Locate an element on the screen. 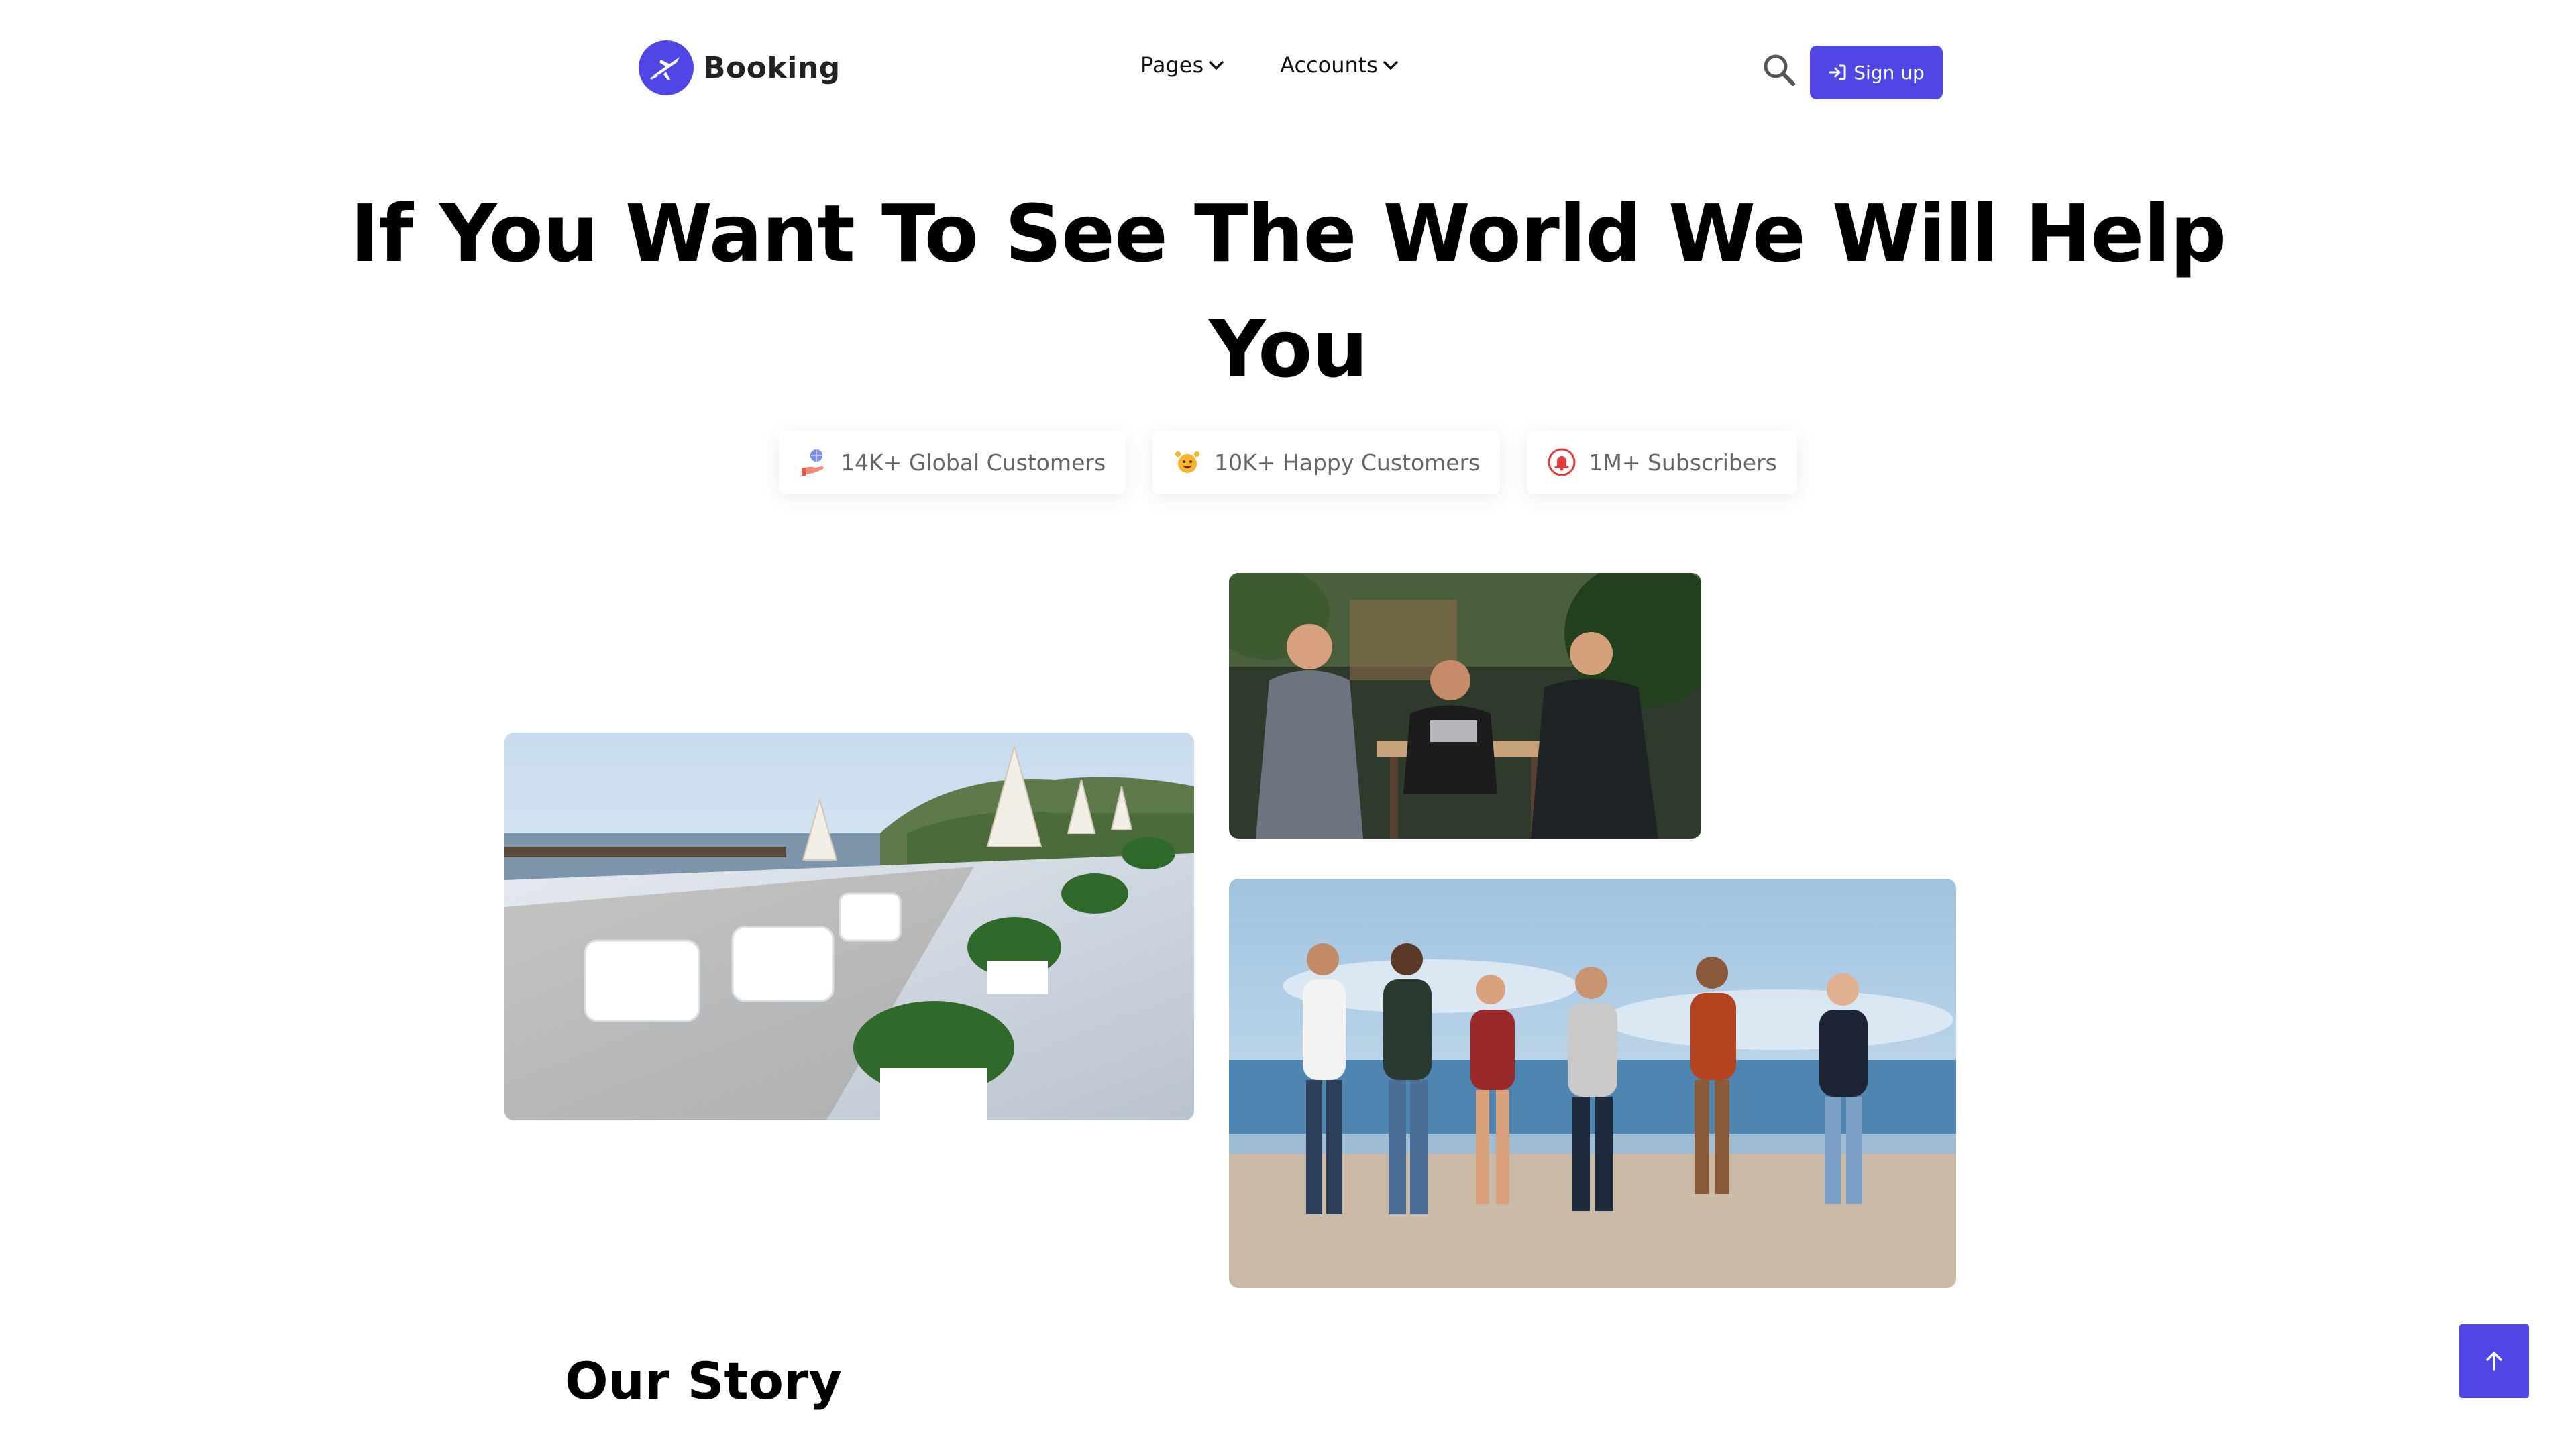 The image size is (2576, 1449). nav-item-label: Accounts is located at coordinates (1329, 65).